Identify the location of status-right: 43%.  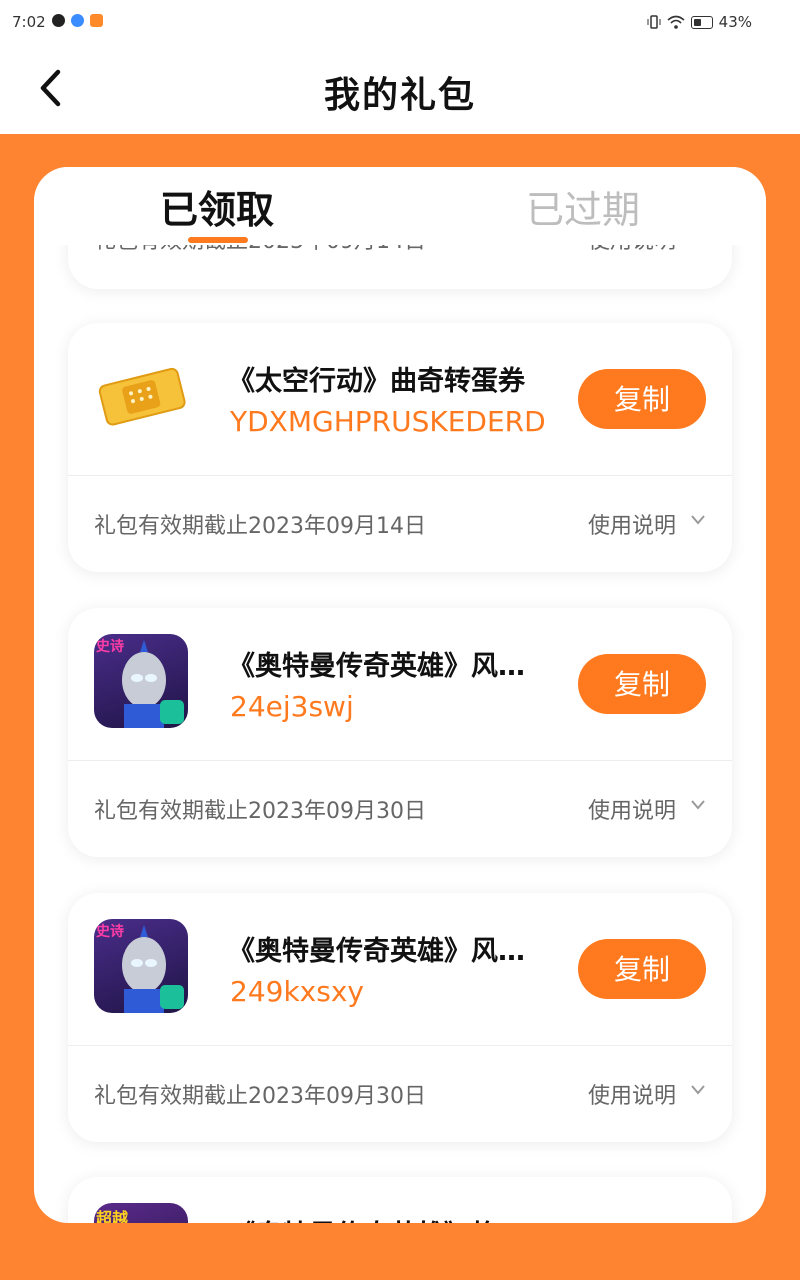
(699, 22).